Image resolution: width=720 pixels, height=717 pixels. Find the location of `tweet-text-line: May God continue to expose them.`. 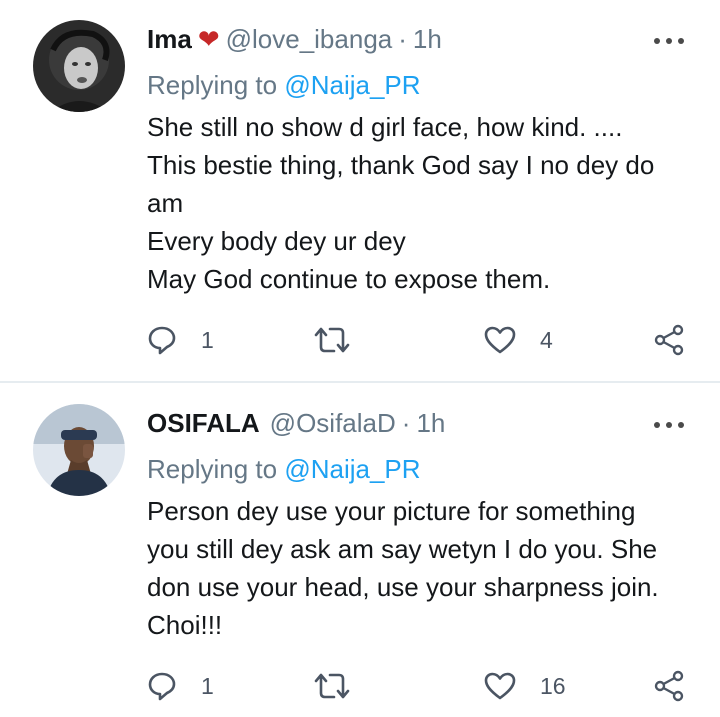

tweet-text-line: May God continue to expose them. is located at coordinates (349, 279).